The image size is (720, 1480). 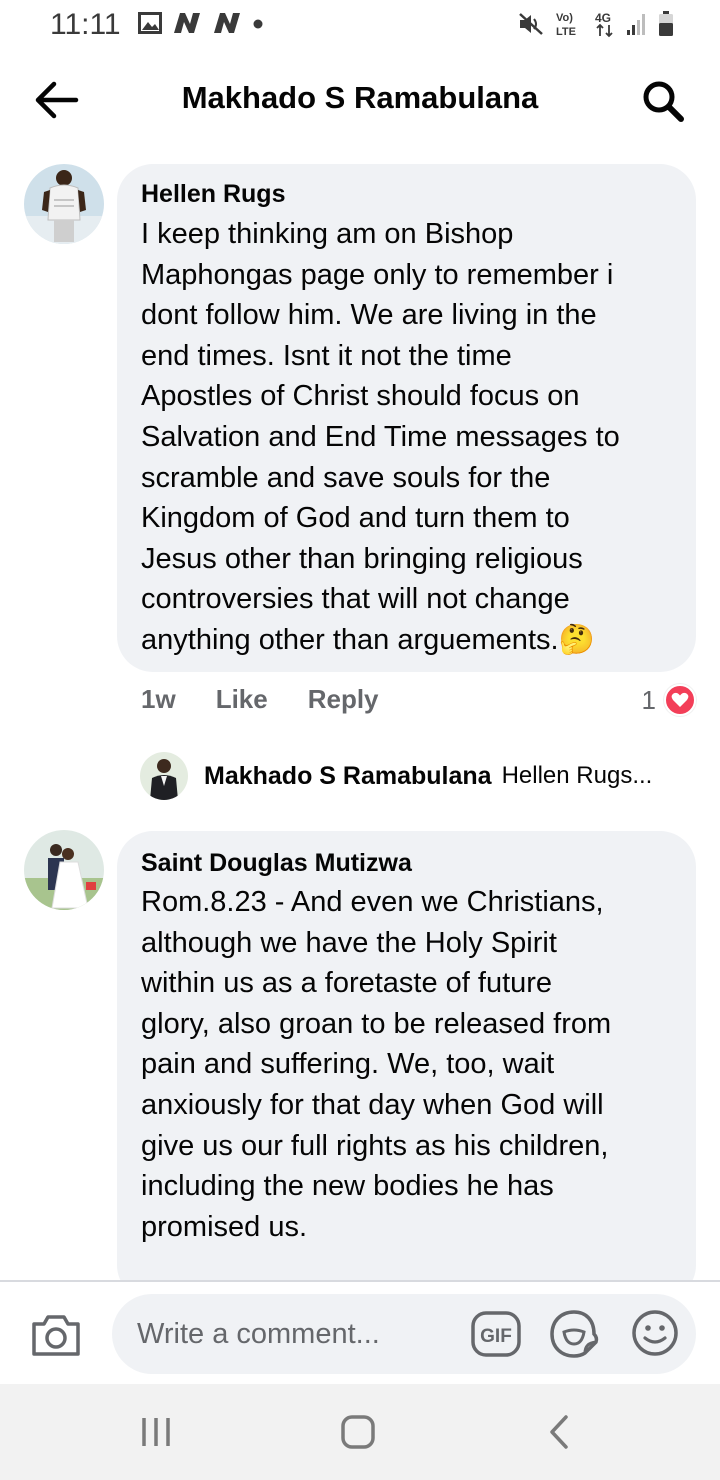 I want to click on dot-icon, so click(x=258, y=26).